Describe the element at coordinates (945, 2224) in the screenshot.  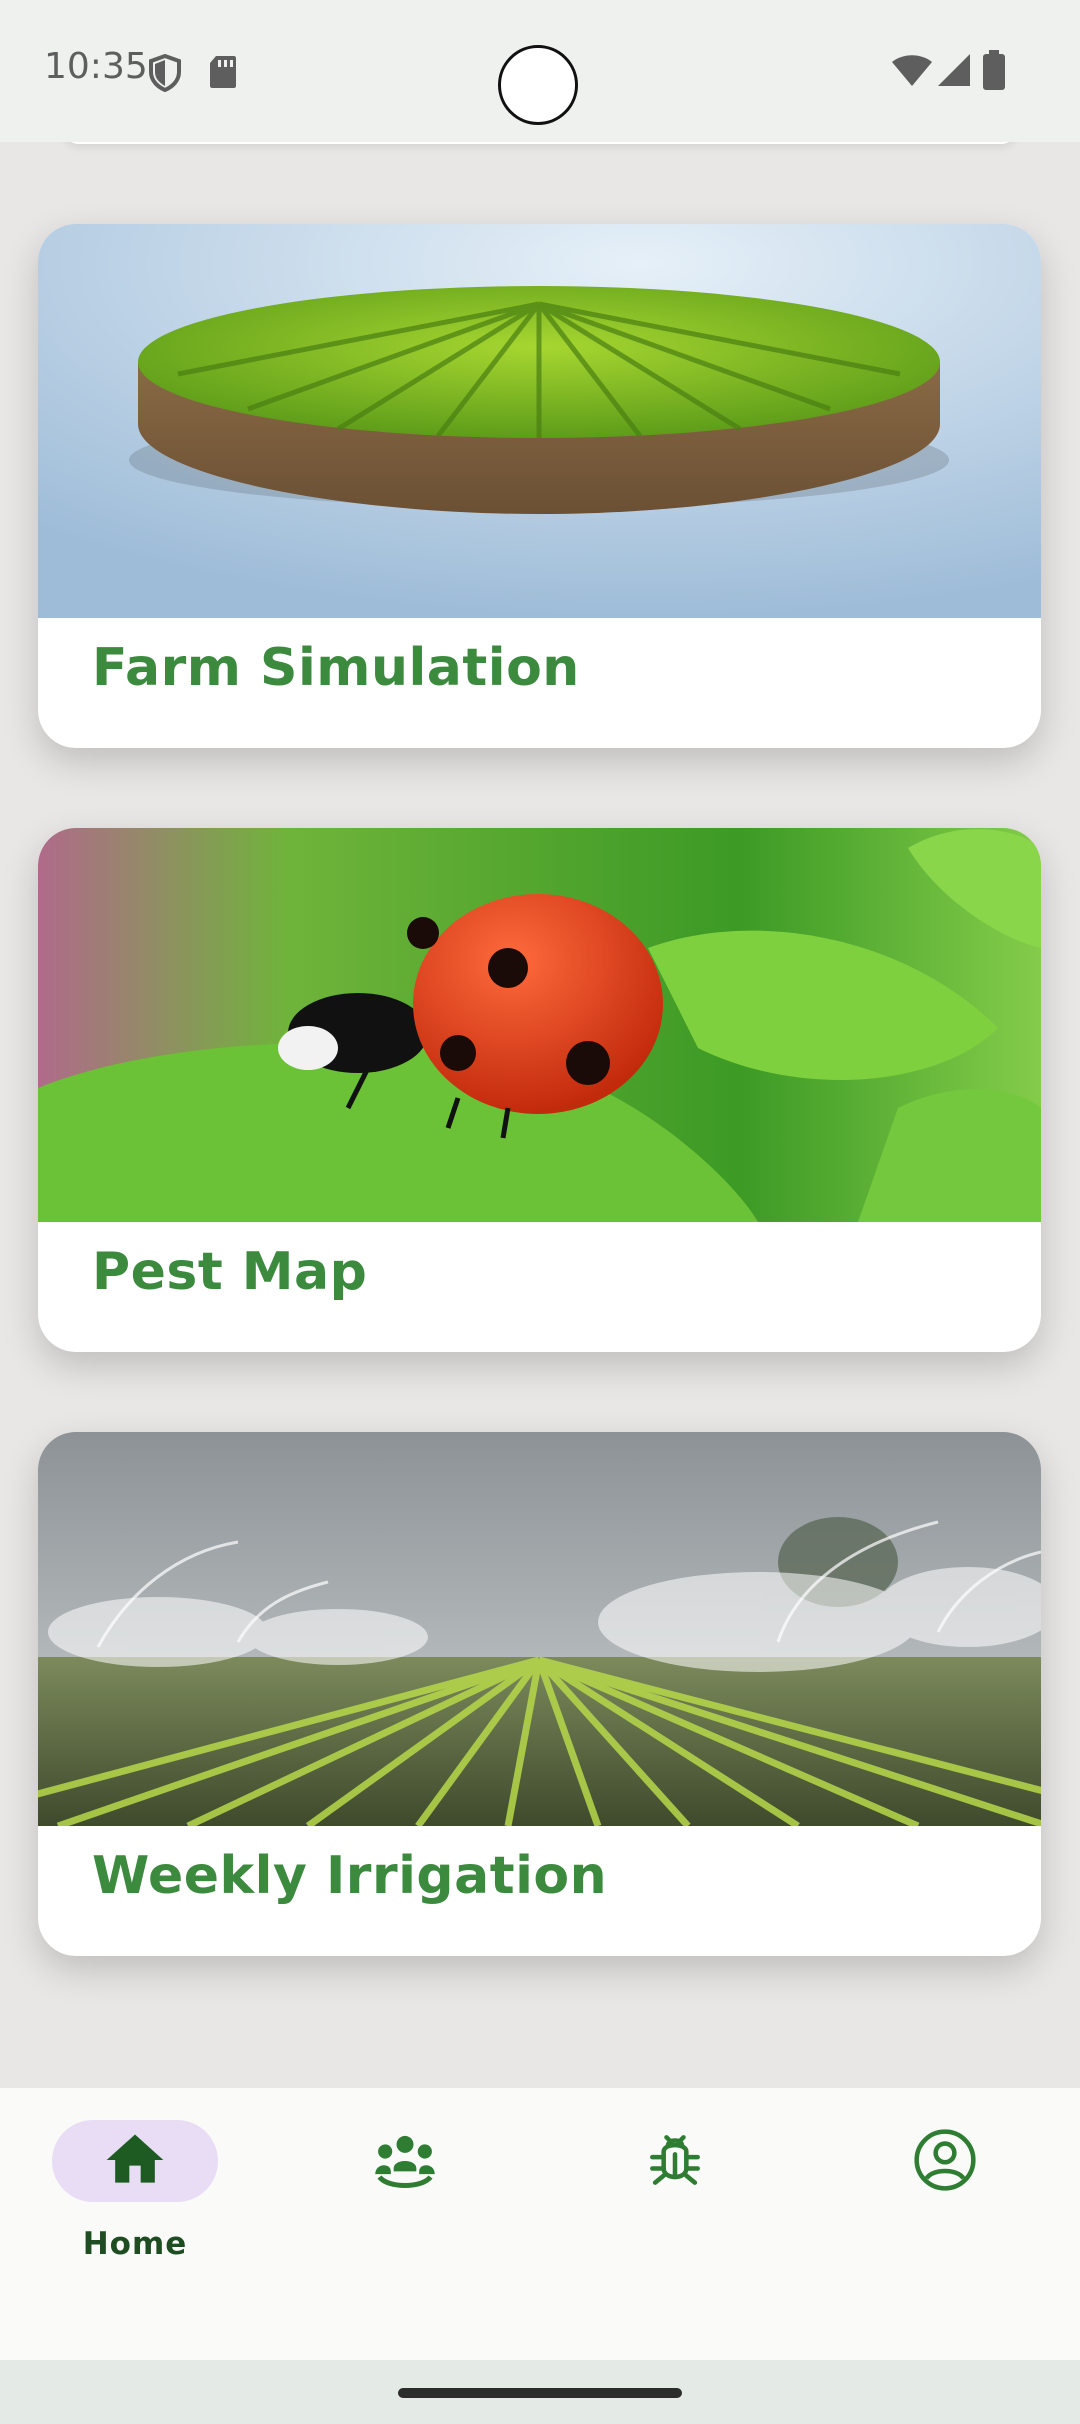
I see `nav-item-profile` at that location.